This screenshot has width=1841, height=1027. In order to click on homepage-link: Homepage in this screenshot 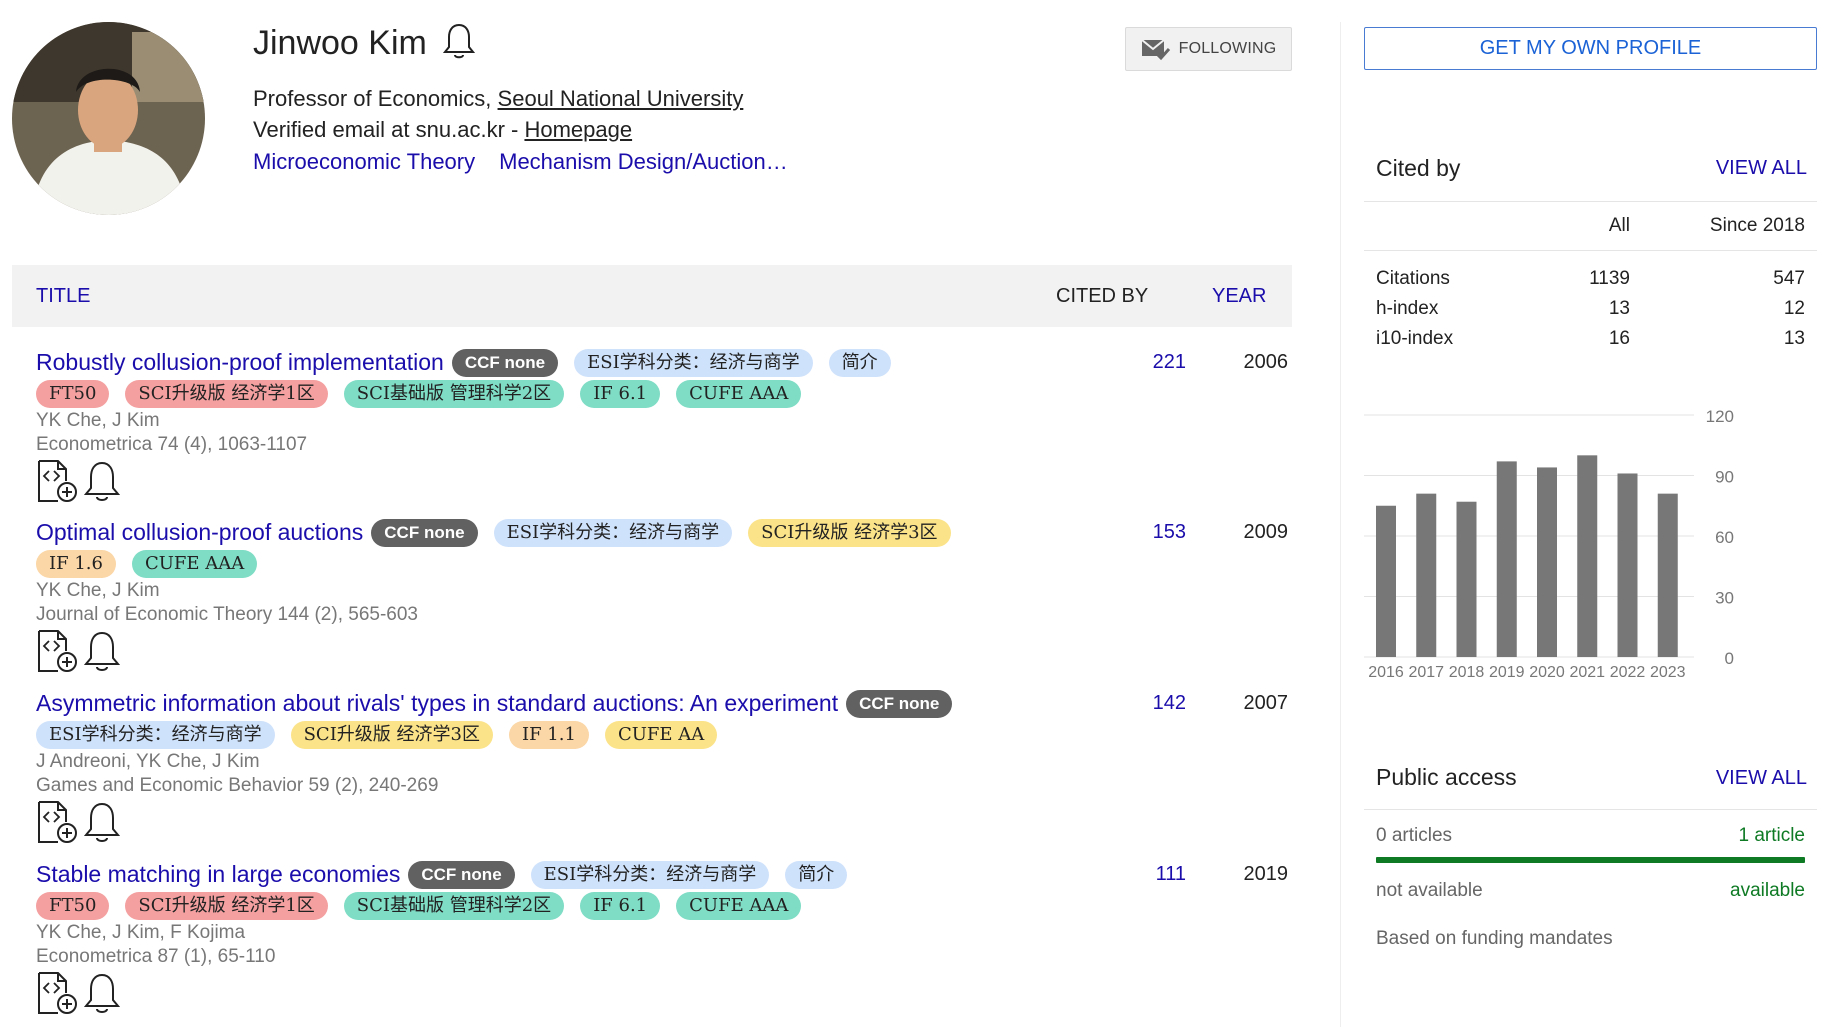, I will do `click(578, 129)`.